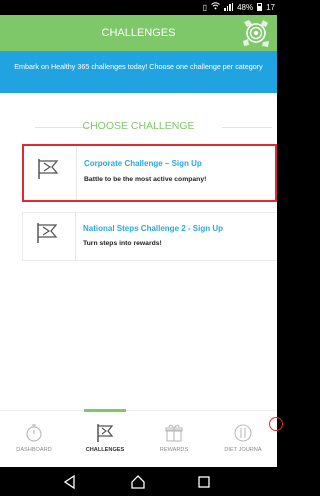 The width and height of the screenshot is (320, 496). I want to click on back-icon, so click(70, 482).